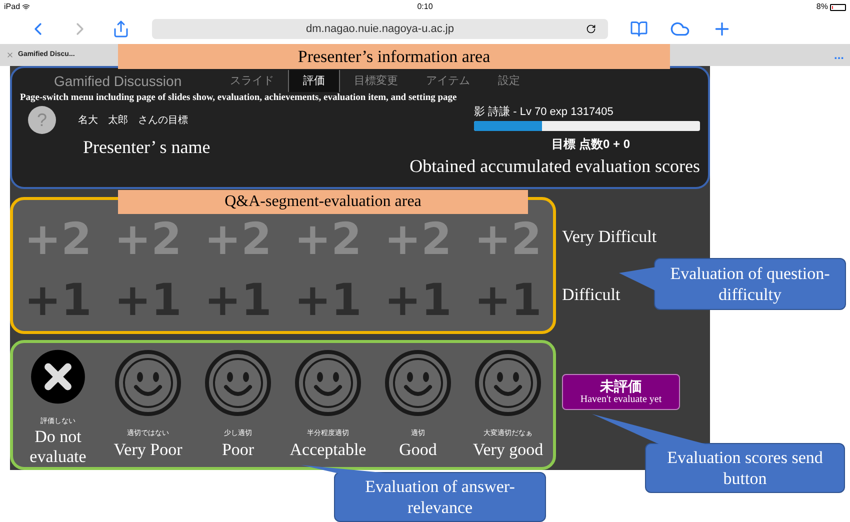 The image size is (850, 522). What do you see at coordinates (544, 112) in the screenshot?
I see `level-text: 影 詩謙 - Lv 70 exp 1317405` at bounding box center [544, 112].